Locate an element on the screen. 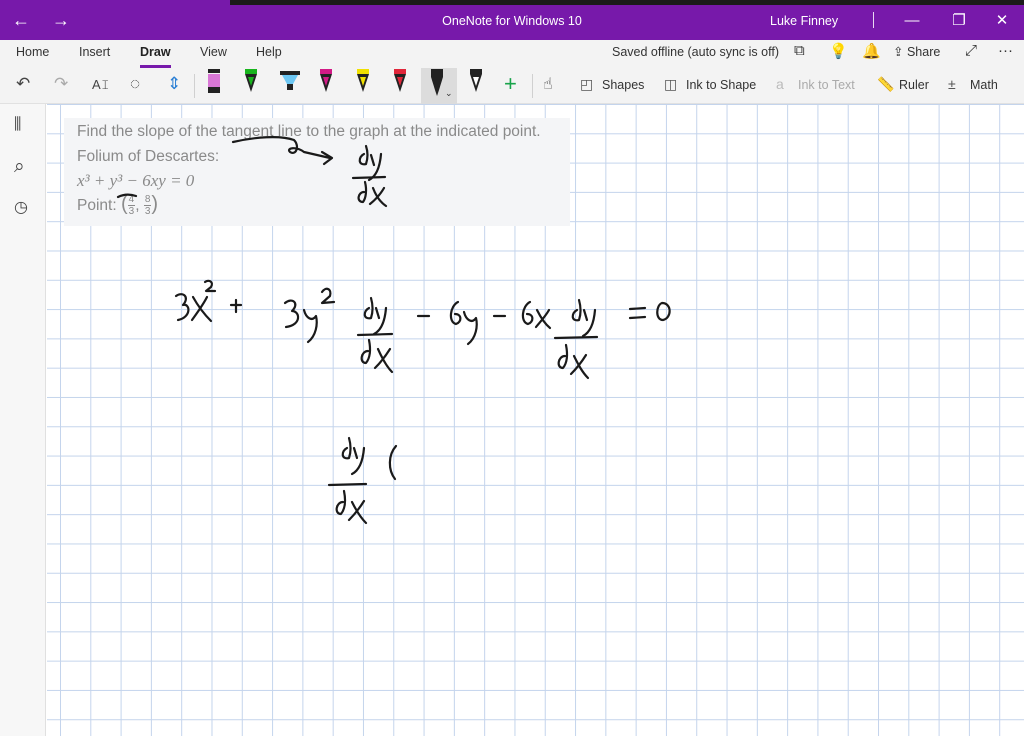 The width and height of the screenshot is (1024, 736). tab-draw: Draw is located at coordinates (155, 56).